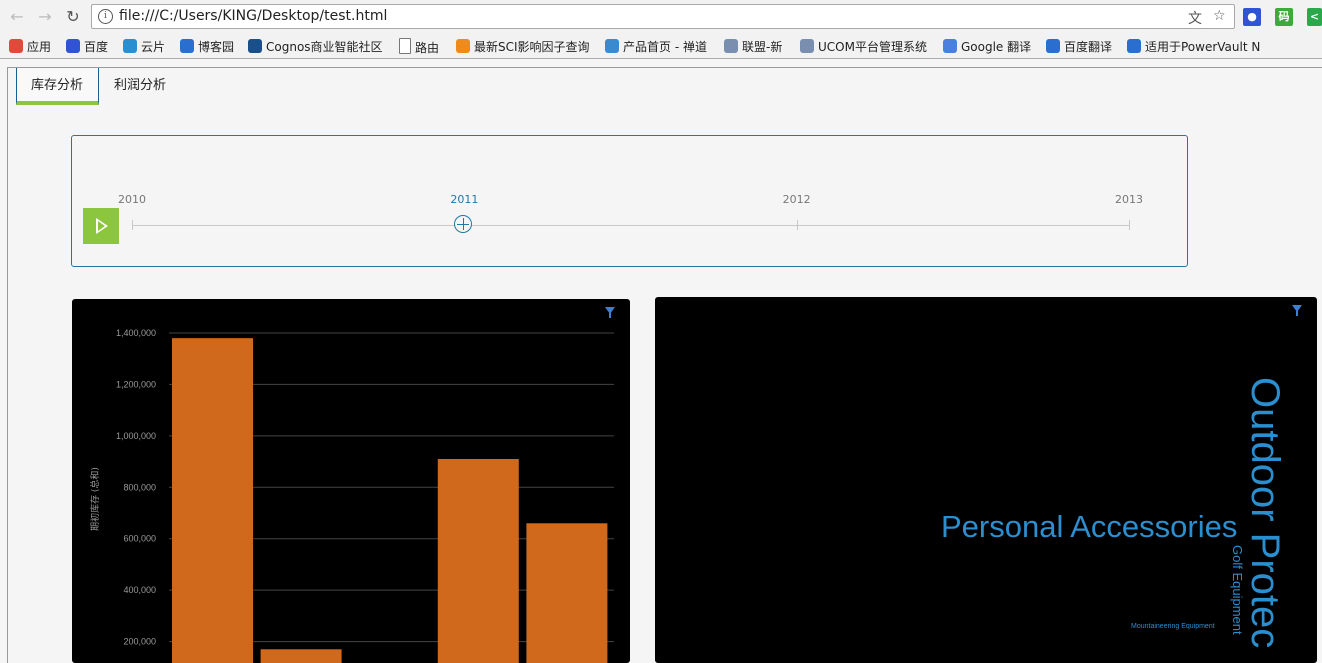 This screenshot has height=663, width=1322. Describe the element at coordinates (253, 16) in the screenshot. I see `url-text: file:///C:/Users/KING/Desktop/test.html` at that location.